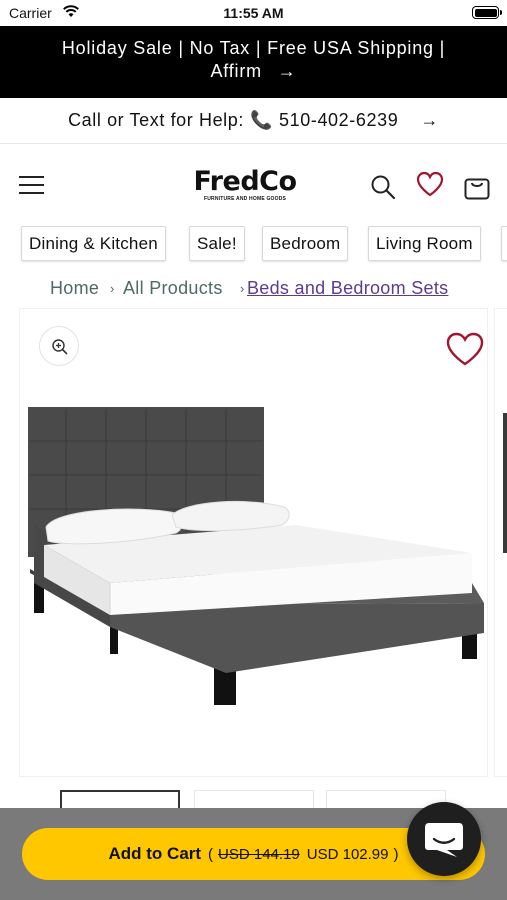  I want to click on heart-icon, so click(430, 186).